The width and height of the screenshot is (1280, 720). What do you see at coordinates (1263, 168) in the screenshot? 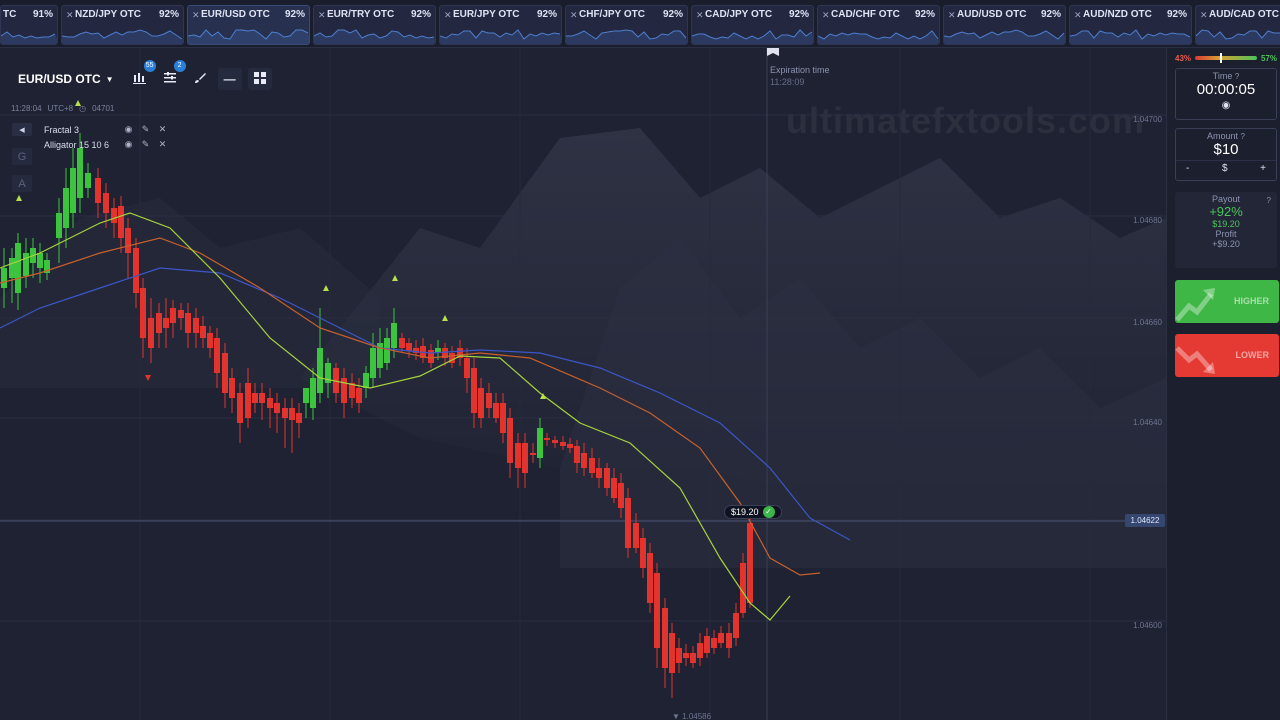
I see `increase-button: +` at bounding box center [1263, 168].